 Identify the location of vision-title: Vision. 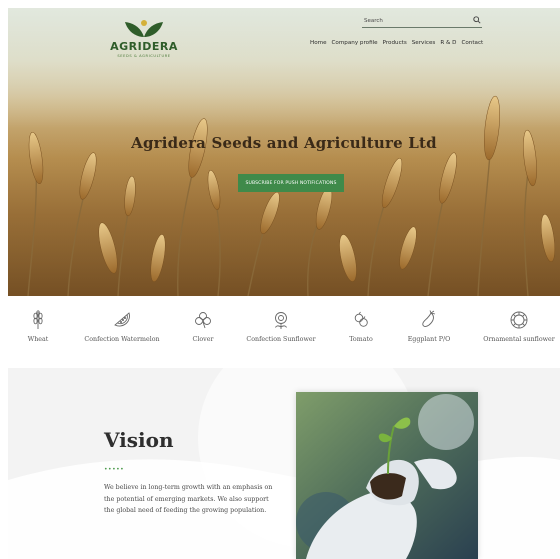
(139, 440).